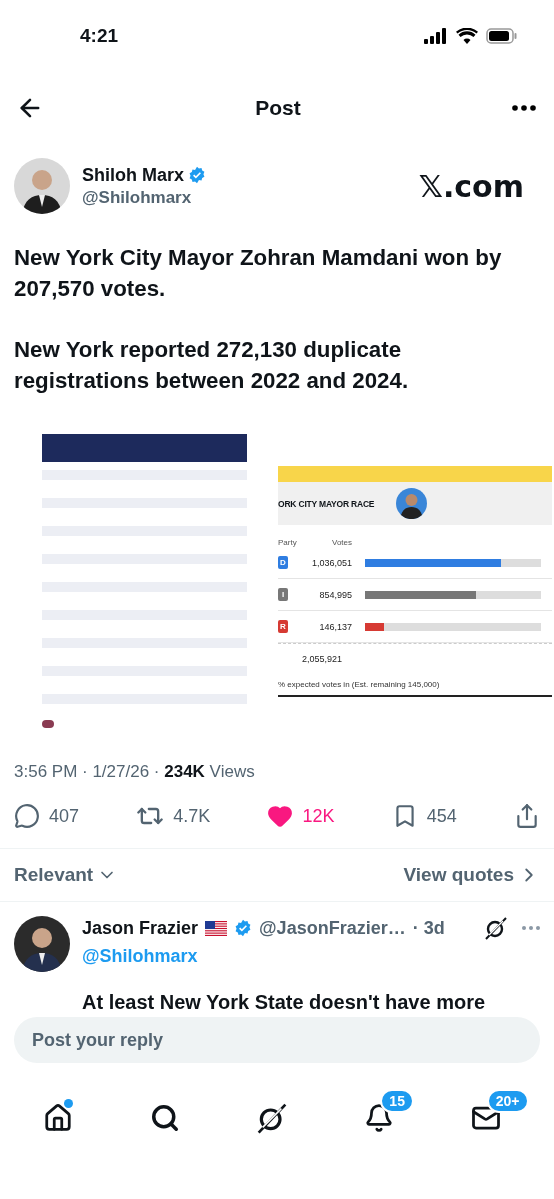 Image resolution: width=554 pixels, height=1199 pixels. I want to click on reply-field: Post your reply, so click(277, 1040).